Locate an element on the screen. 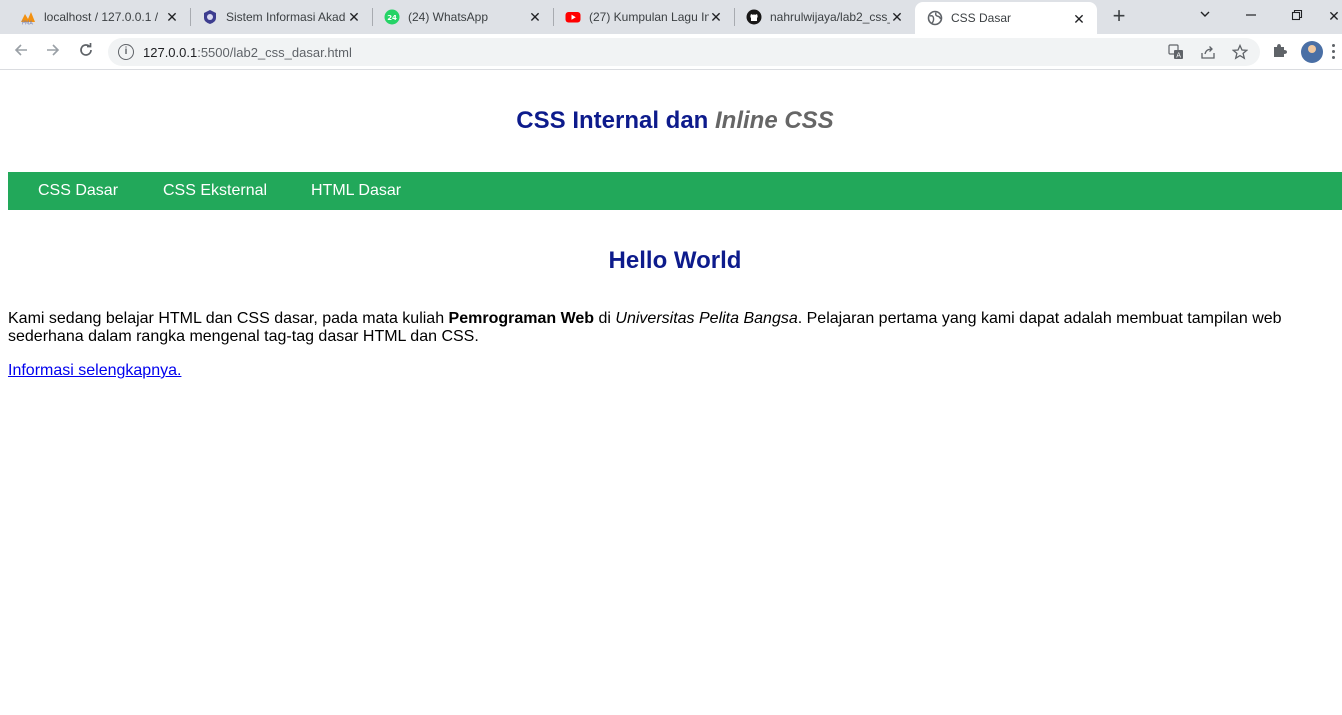 The height and width of the screenshot is (715, 1342). para-university-name: Universitas Pelita Bangsa is located at coordinates (706, 318).